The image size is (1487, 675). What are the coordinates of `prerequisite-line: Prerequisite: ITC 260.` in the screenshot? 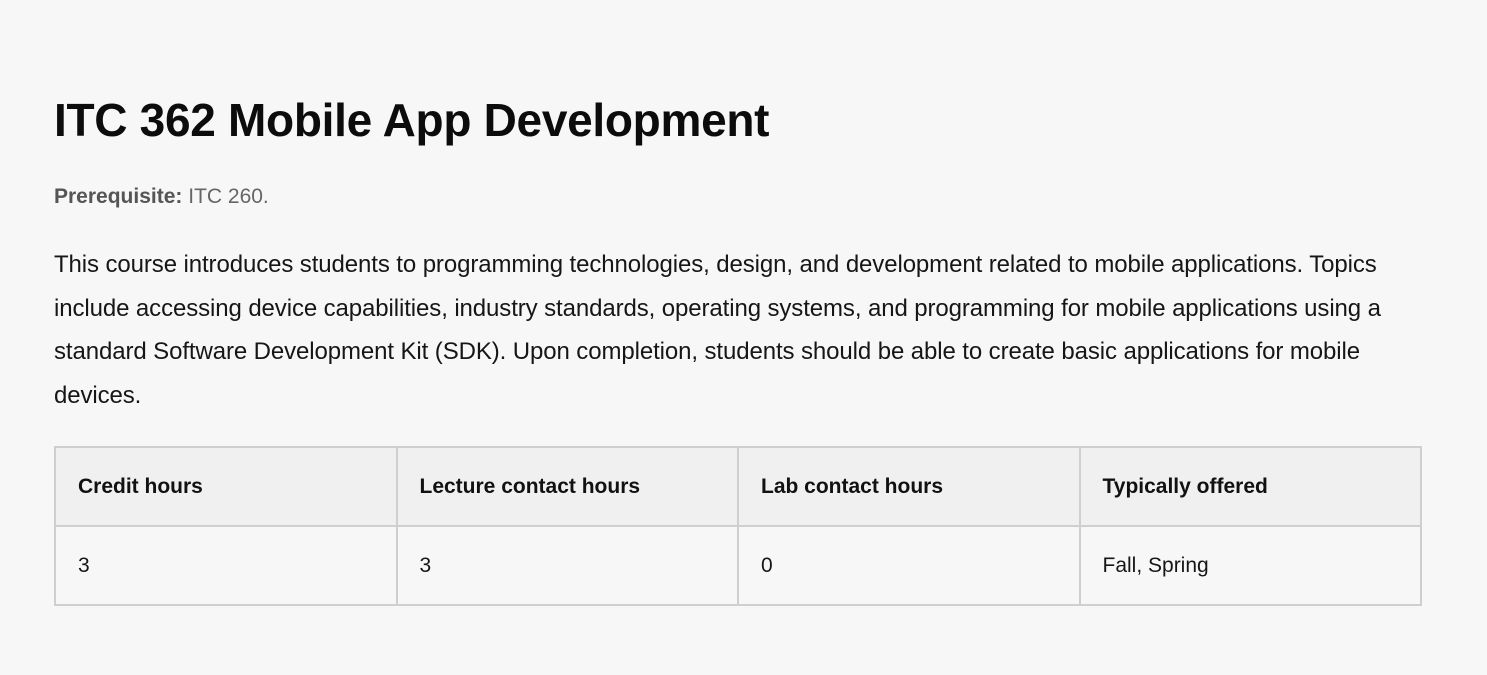 It's located at (161, 197).